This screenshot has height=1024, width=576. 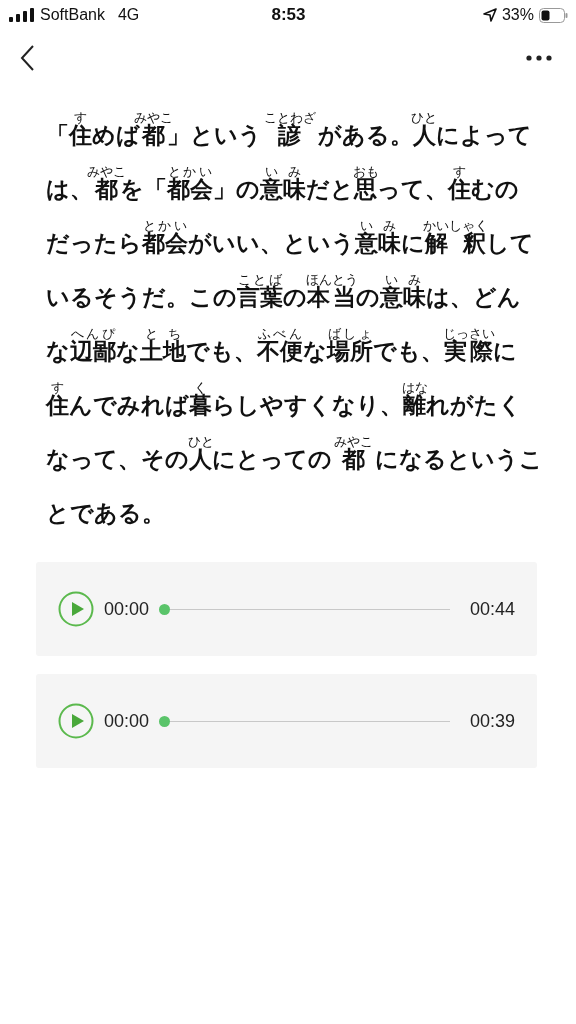 I want to click on more-button, so click(x=539, y=58).